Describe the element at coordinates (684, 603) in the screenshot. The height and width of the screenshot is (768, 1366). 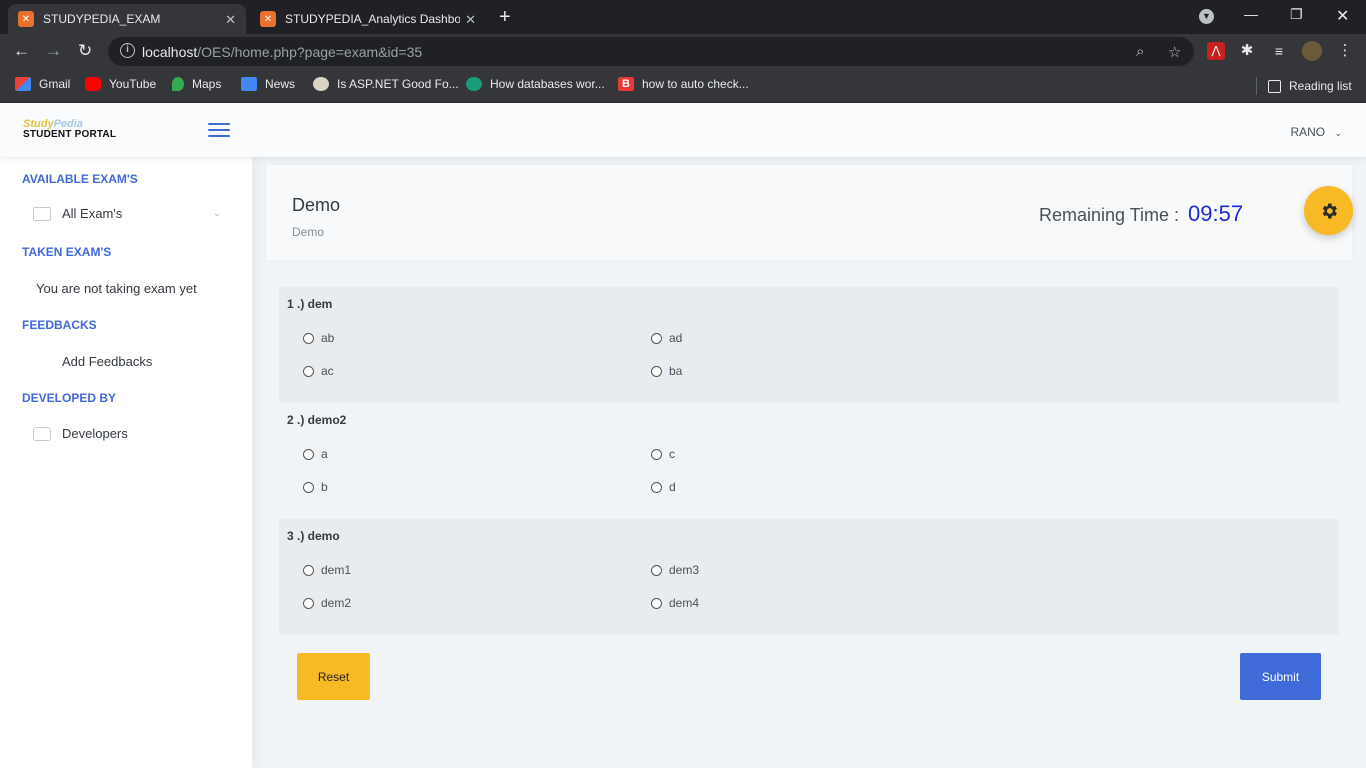
I see `option-label: dem4` at that location.